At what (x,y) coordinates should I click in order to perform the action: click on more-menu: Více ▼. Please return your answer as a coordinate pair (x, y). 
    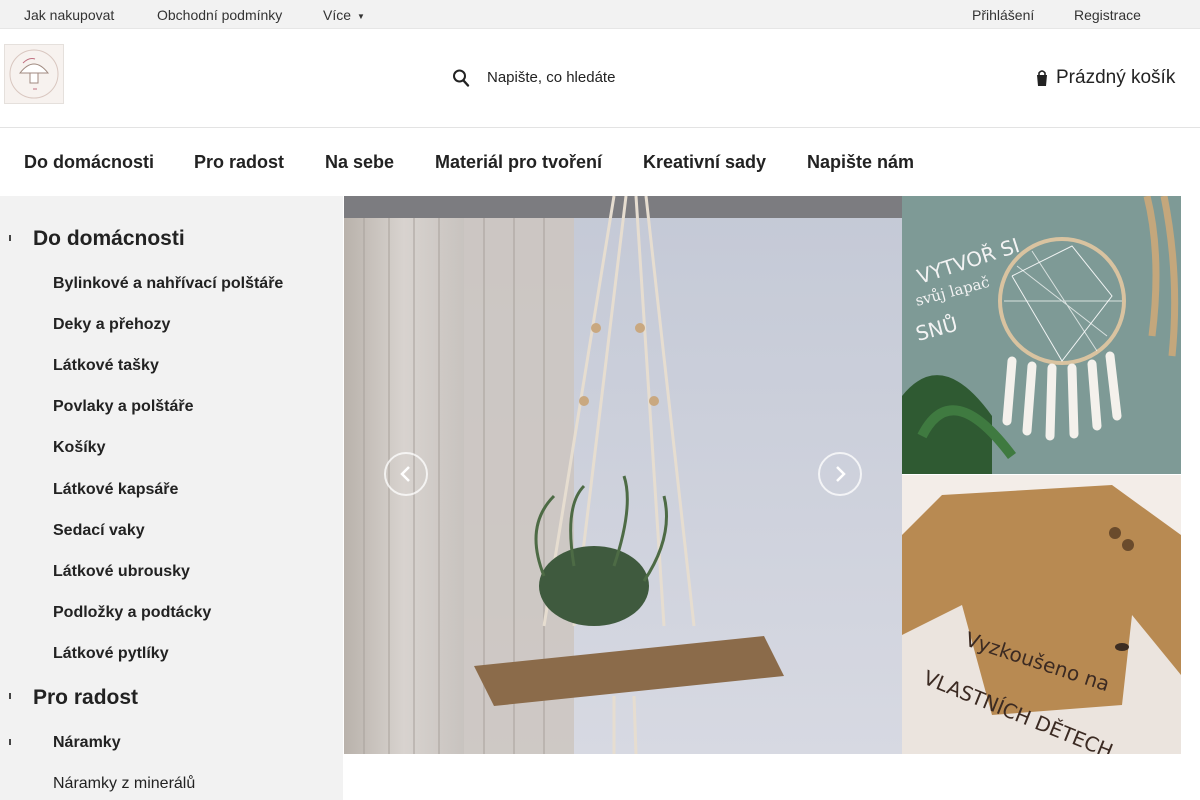
    Looking at the image, I should click on (344, 15).